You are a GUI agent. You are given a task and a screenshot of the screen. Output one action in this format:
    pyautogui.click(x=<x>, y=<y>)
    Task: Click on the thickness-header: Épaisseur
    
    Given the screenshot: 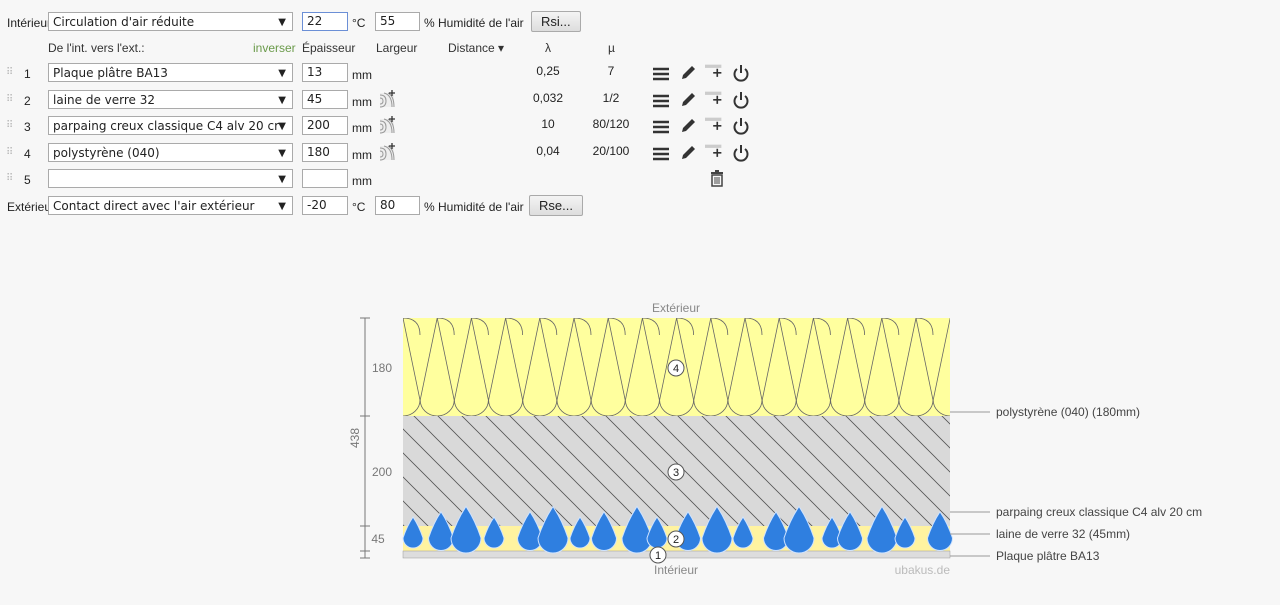 What is the action you would take?
    pyautogui.click(x=329, y=48)
    